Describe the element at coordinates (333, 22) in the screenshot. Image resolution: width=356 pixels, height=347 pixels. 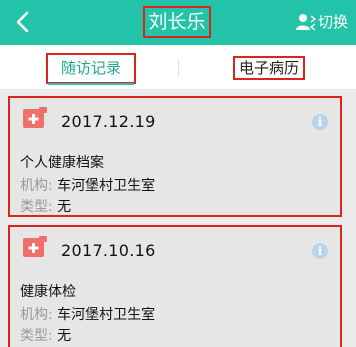
I see `switch-label: 切换` at that location.